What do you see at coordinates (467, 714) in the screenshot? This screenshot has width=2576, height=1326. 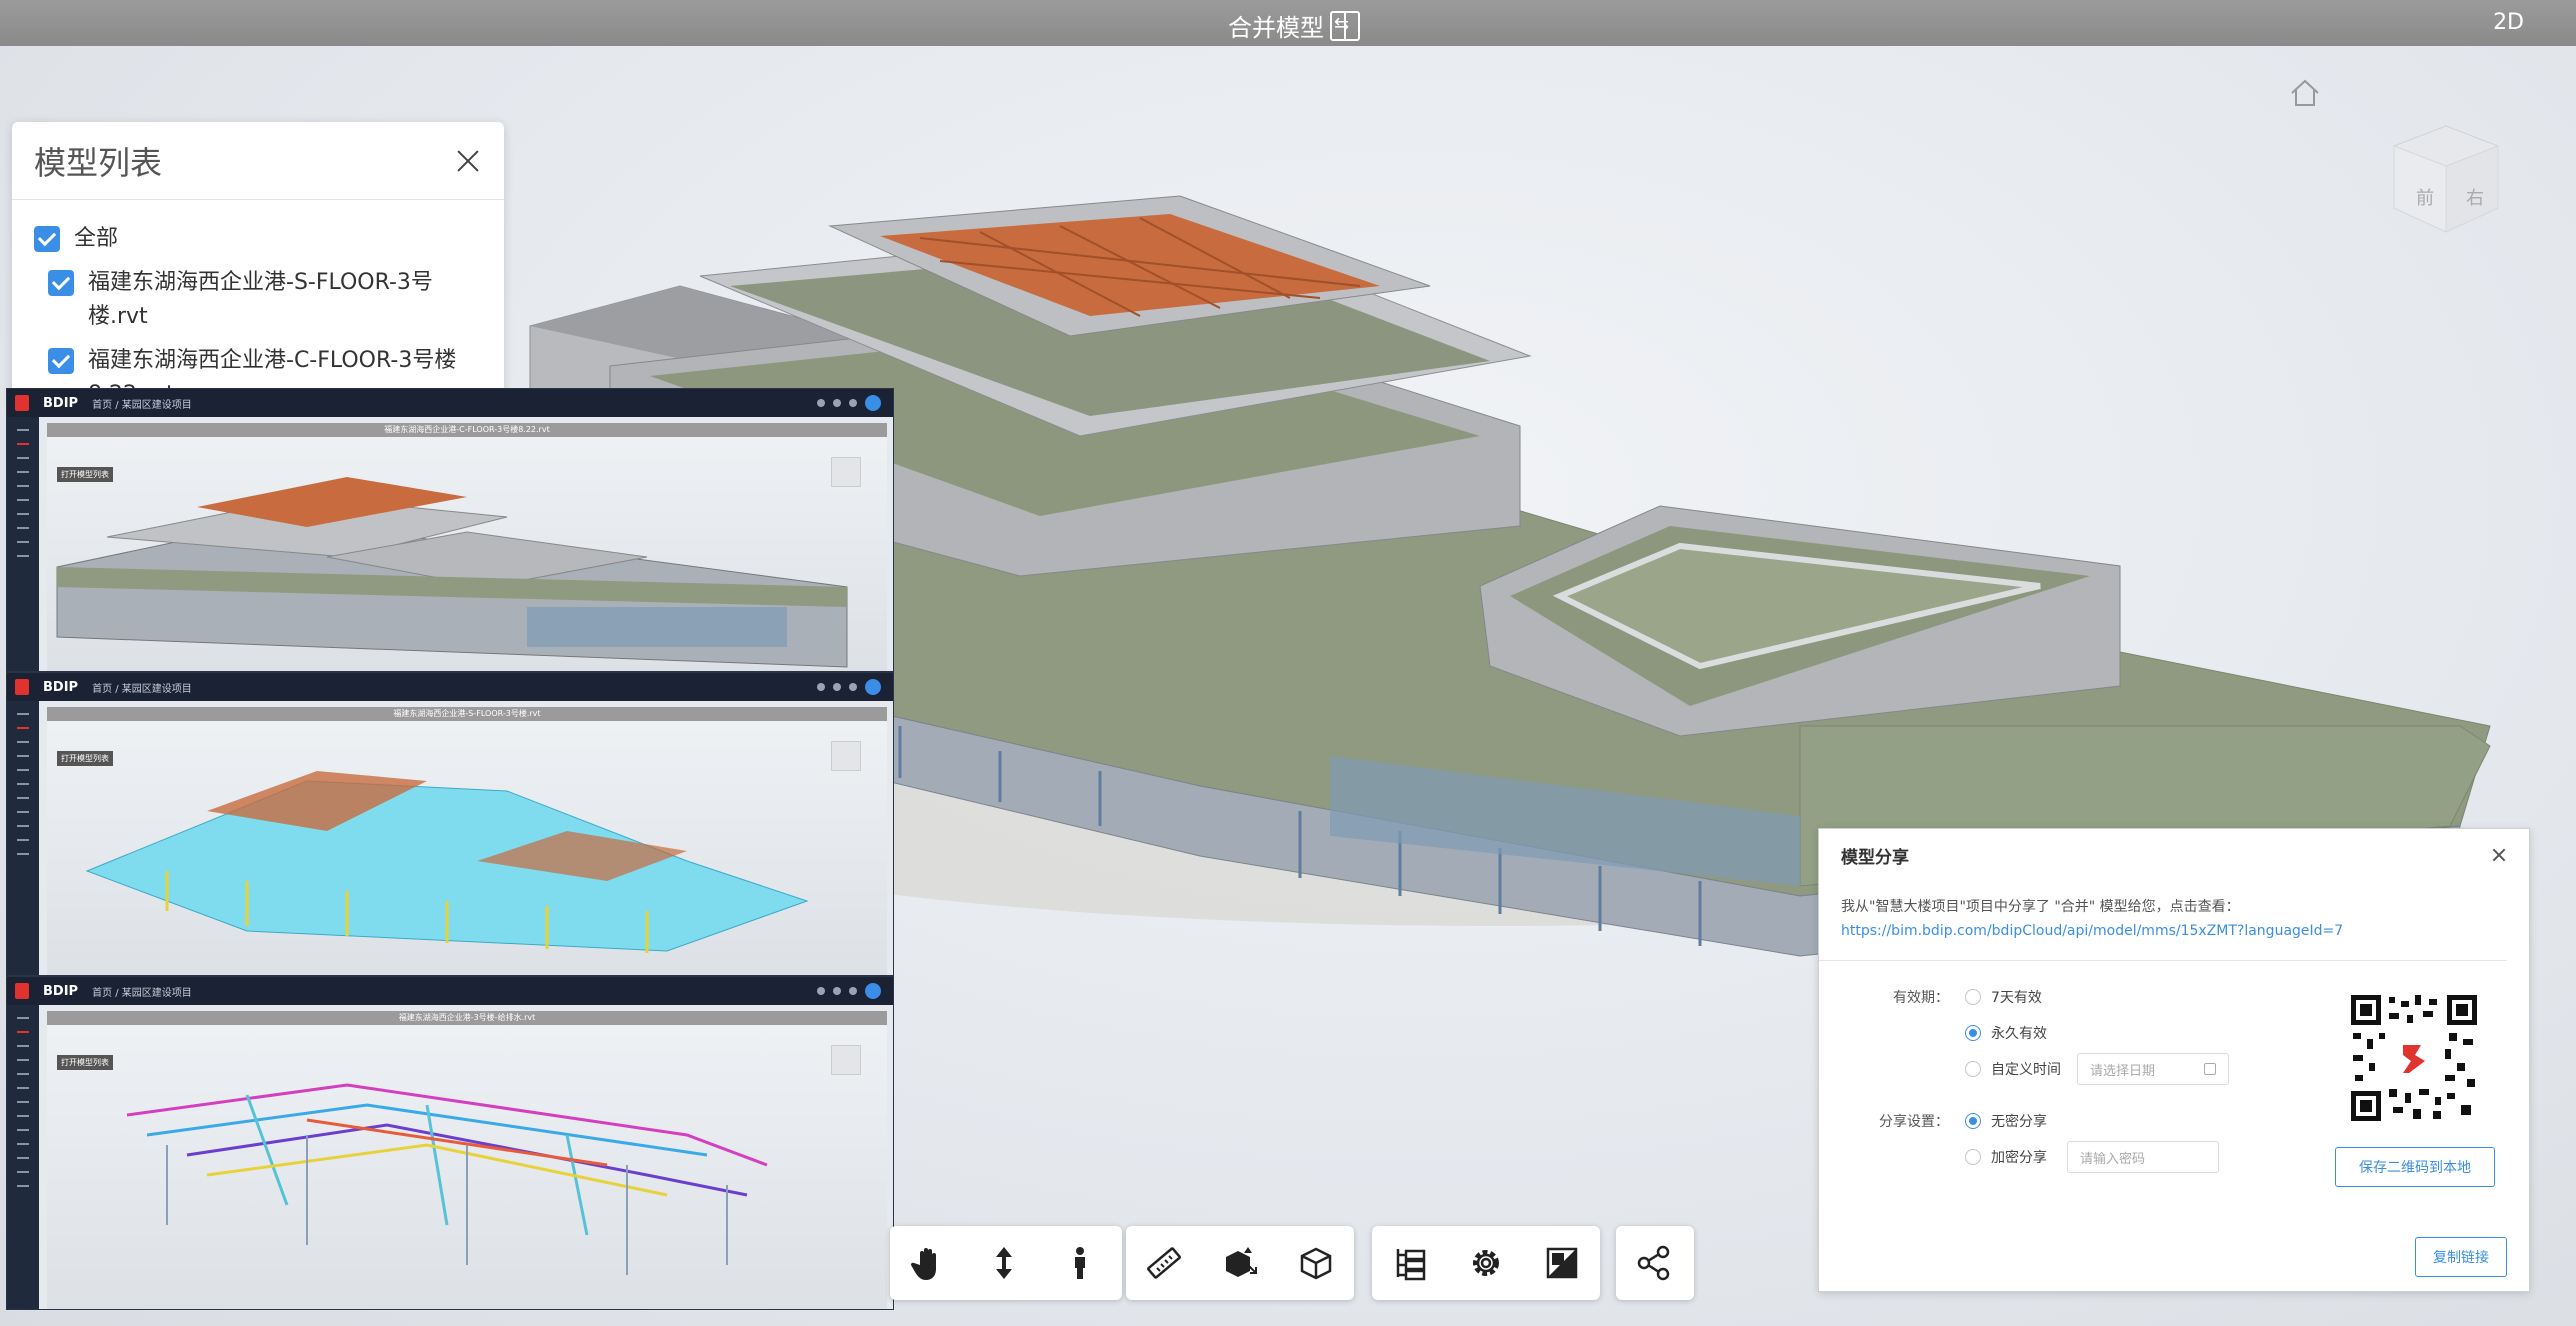 I see `thumb-title-bar: 福建东湖海西企业港-S-FLOOR-3号楼.rvt` at bounding box center [467, 714].